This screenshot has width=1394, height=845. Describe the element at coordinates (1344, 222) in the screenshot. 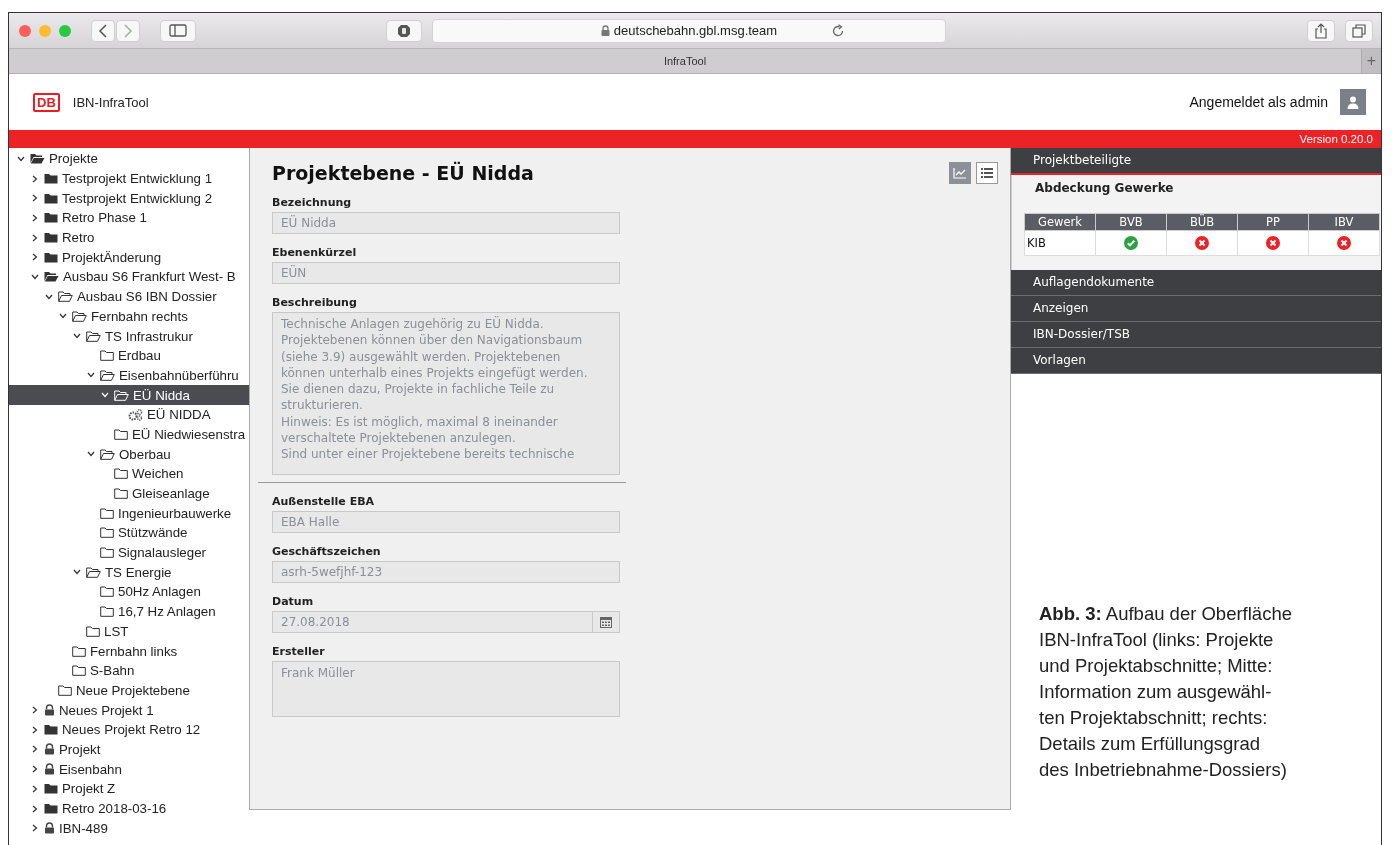

I see `column-header: IBV` at that location.